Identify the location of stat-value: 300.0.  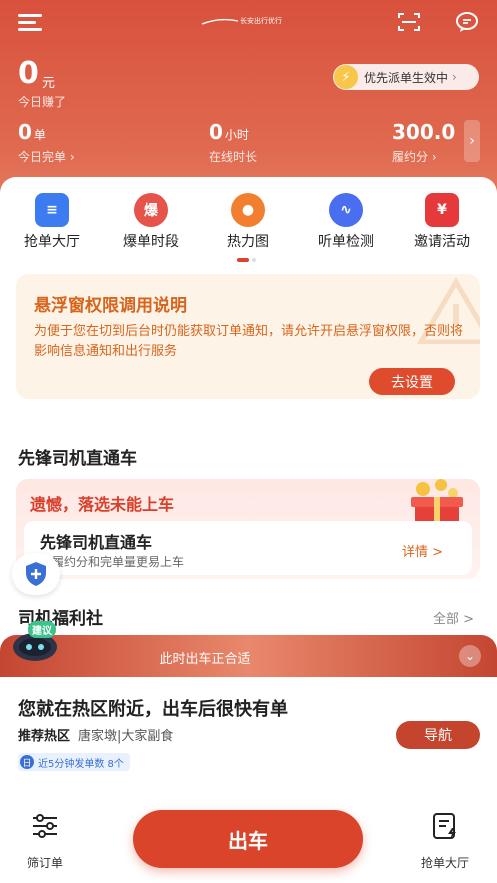
(424, 132).